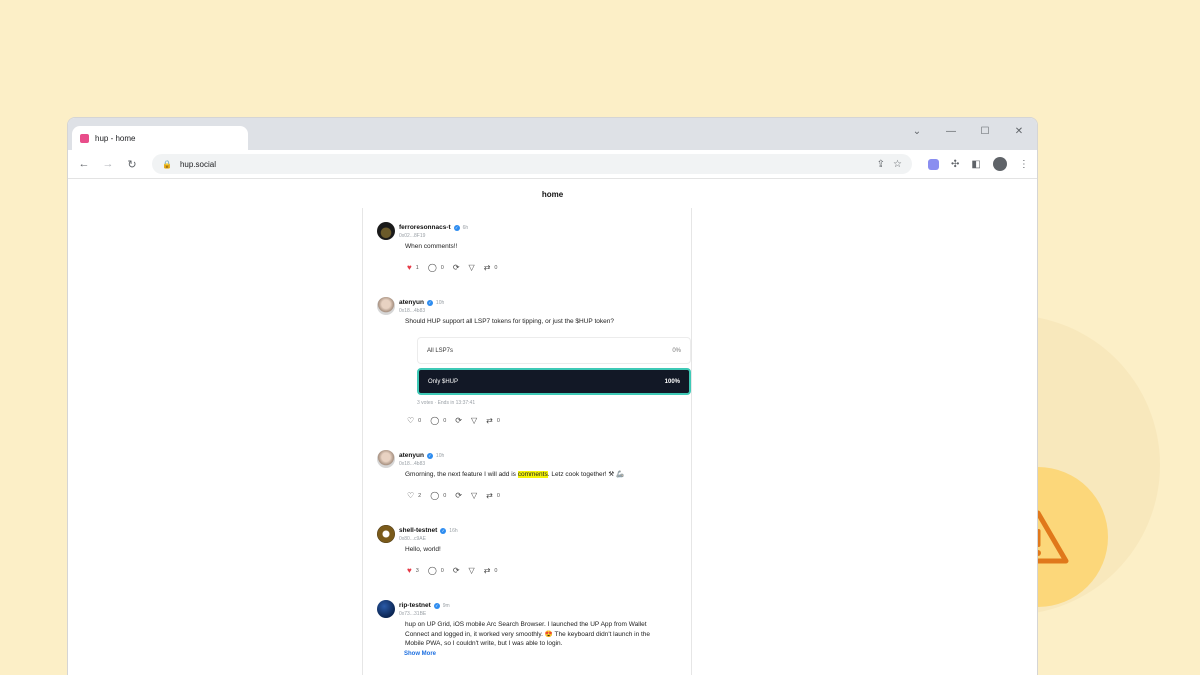  I want to click on post-text: Hello, world!, so click(423, 549).